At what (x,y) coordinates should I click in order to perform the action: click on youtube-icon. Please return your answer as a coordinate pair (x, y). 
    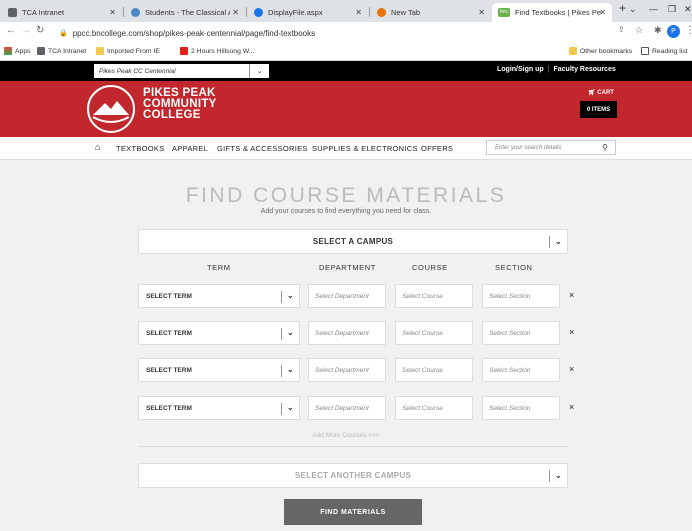
    Looking at the image, I should click on (184, 51).